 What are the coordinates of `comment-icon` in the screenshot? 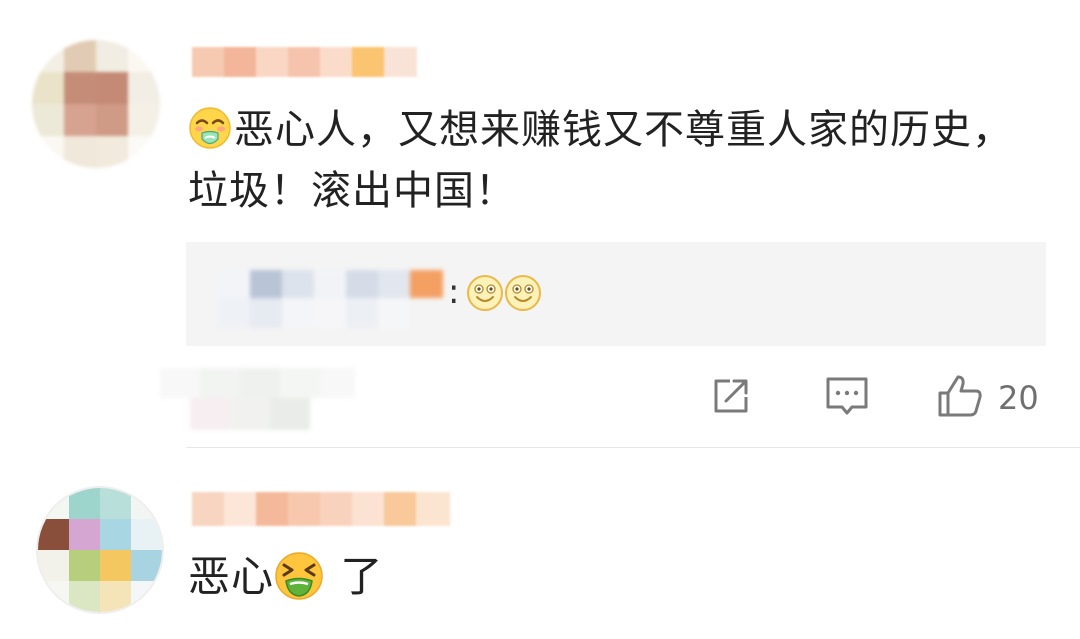 It's located at (847, 398).